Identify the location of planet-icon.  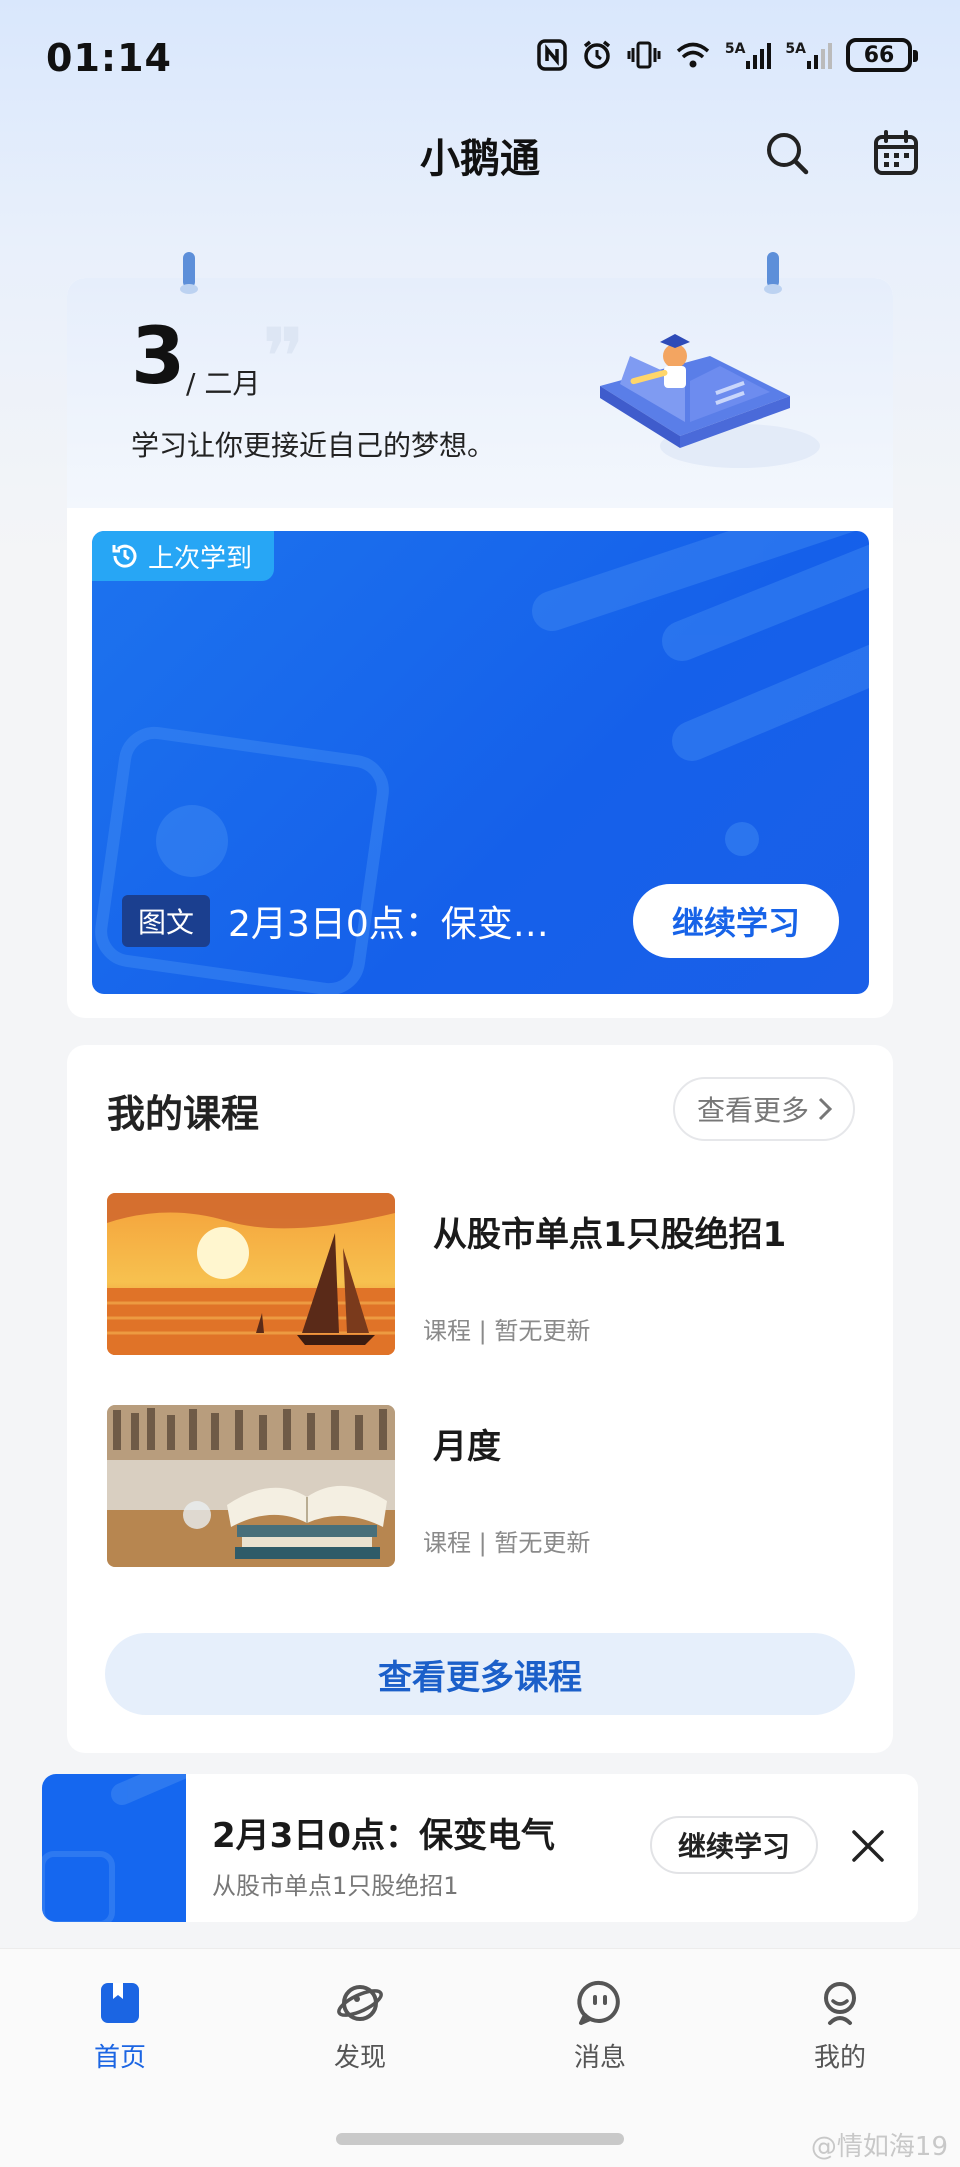
(360, 2003).